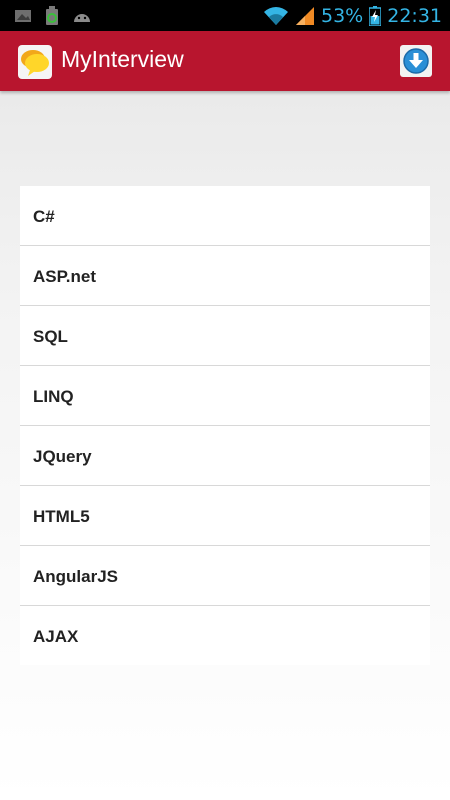 The image size is (450, 800). What do you see at coordinates (64, 276) in the screenshot?
I see `list-item-label: ASP.net` at bounding box center [64, 276].